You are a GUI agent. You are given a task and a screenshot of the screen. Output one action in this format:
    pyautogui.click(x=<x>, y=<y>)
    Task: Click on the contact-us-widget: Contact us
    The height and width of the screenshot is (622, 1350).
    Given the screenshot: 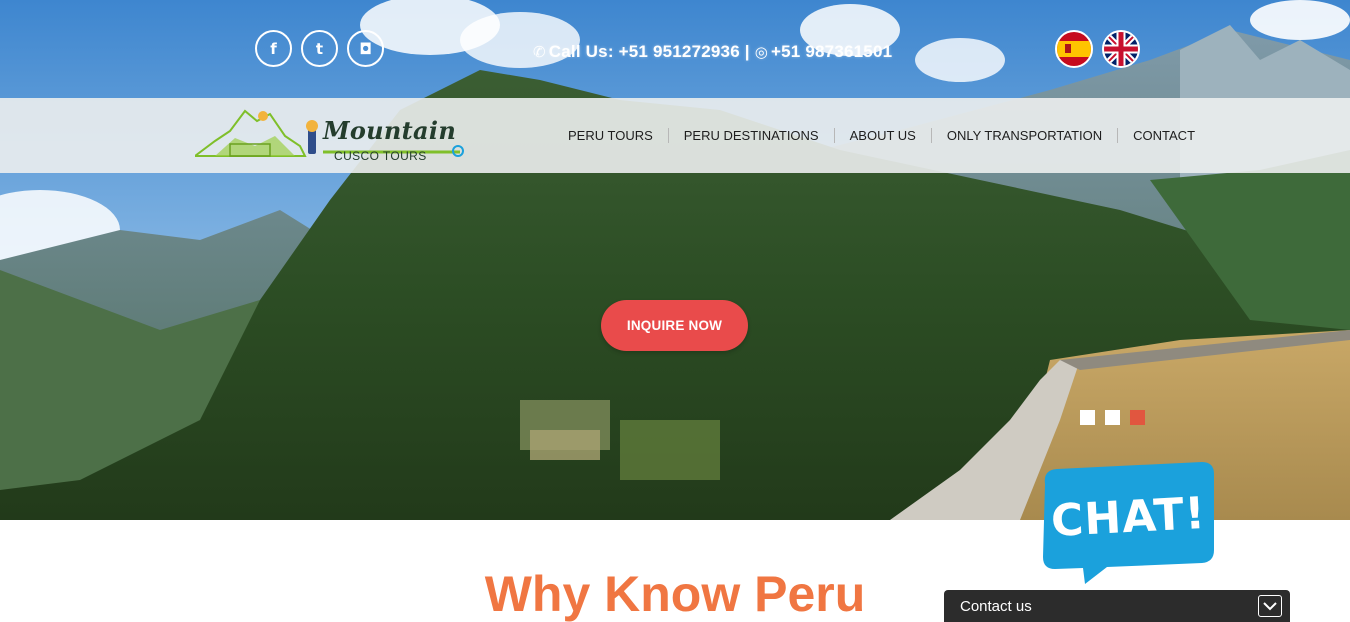 What is the action you would take?
    pyautogui.click(x=1117, y=606)
    